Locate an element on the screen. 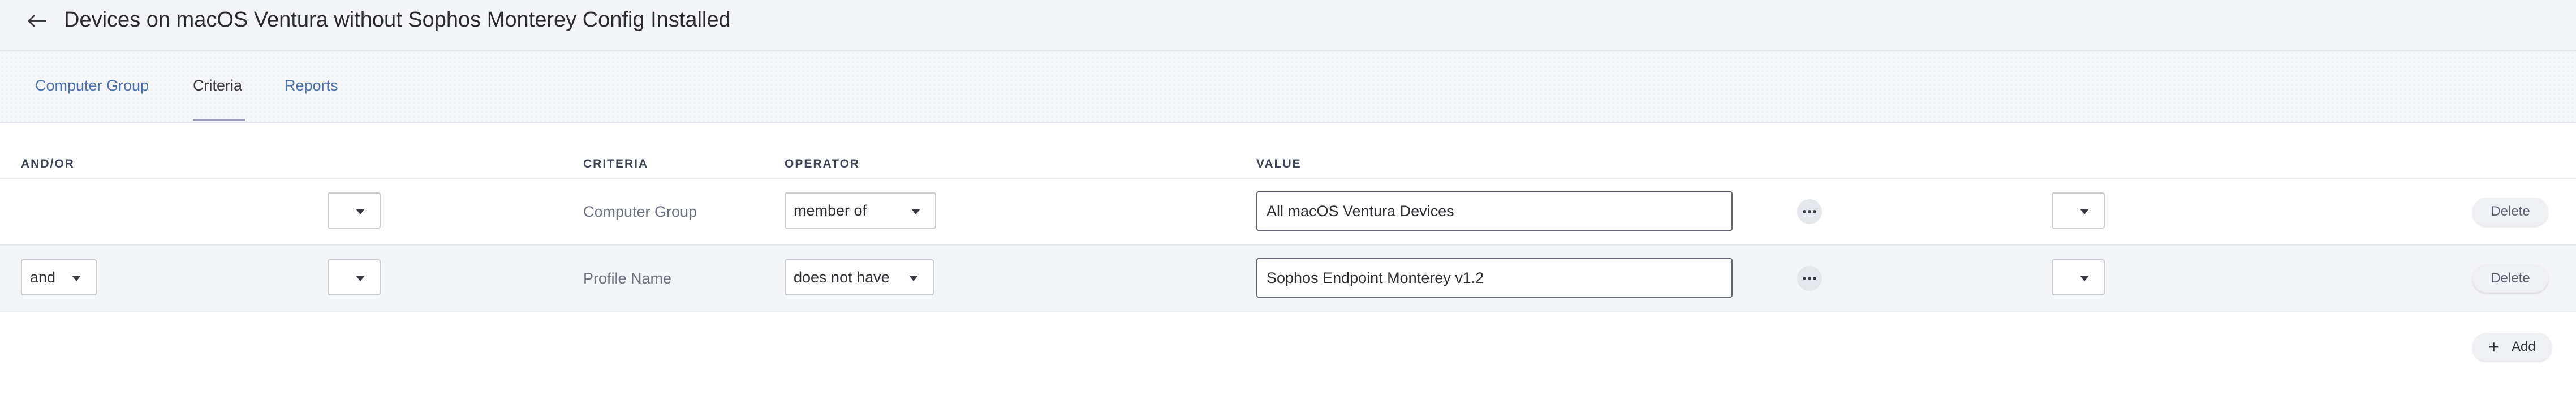  operator-value: member of is located at coordinates (830, 210).